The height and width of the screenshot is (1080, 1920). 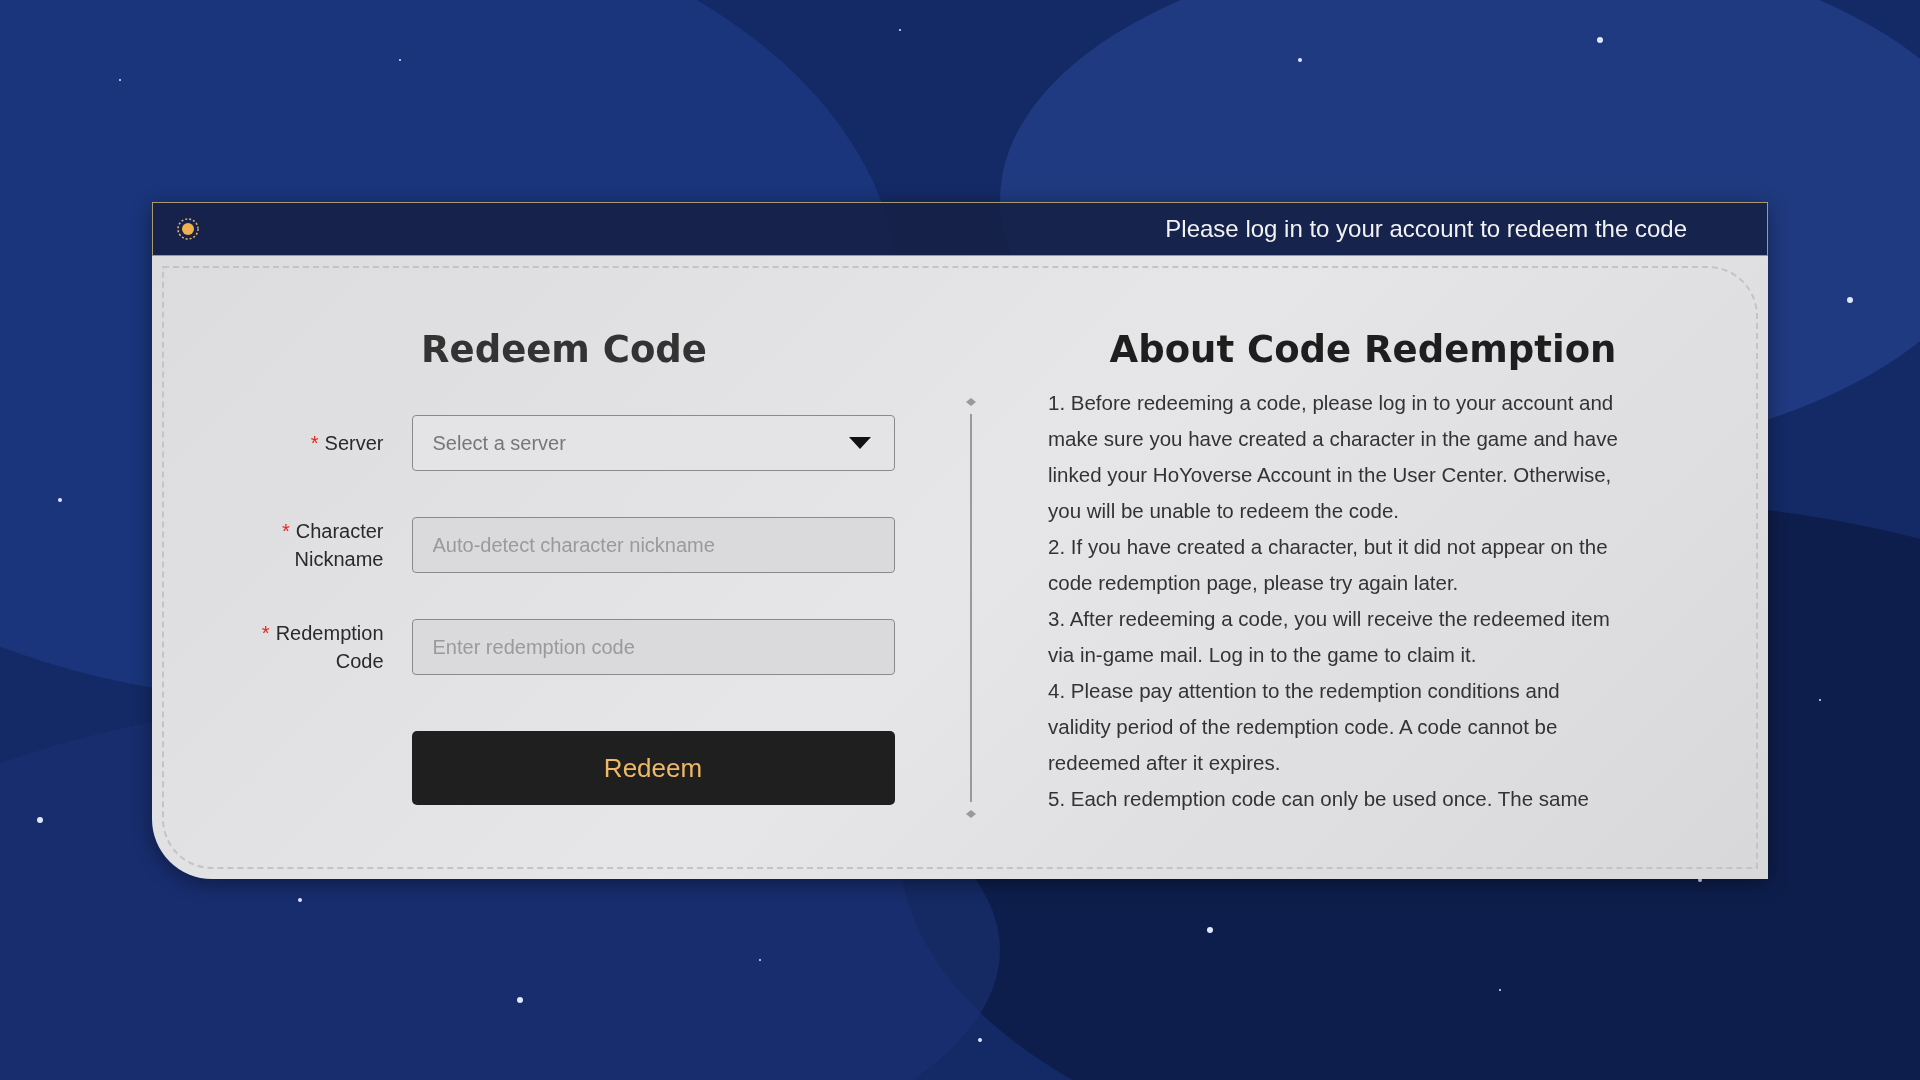 I want to click on dropdown-caret-icon, so click(x=859, y=443).